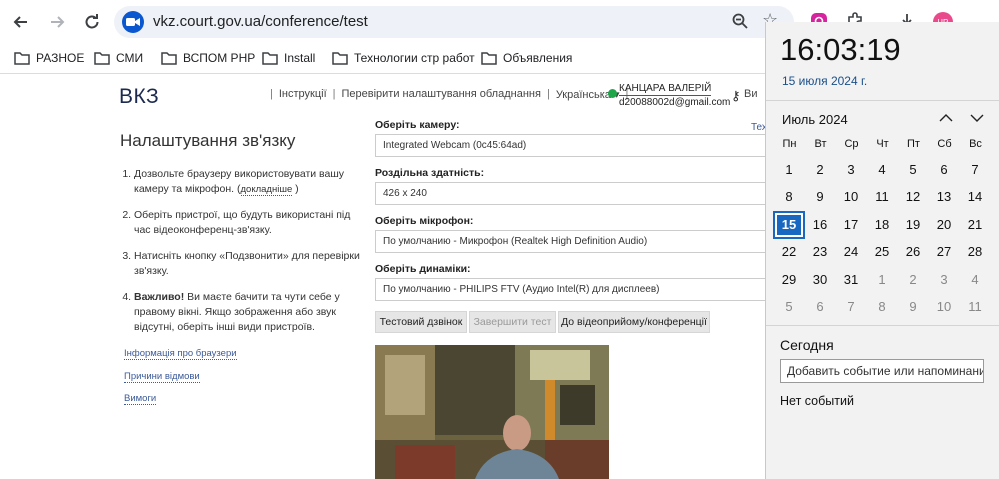 Image resolution: width=999 pixels, height=479 pixels. I want to click on reload-button, so click(92, 22).